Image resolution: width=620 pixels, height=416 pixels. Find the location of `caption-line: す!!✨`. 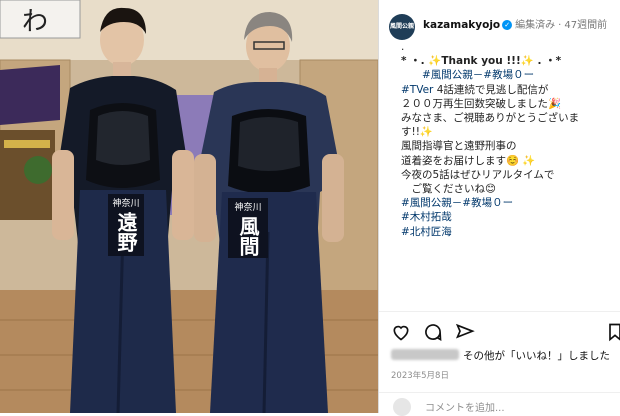

caption-line: す!!✨ is located at coordinates (417, 132).